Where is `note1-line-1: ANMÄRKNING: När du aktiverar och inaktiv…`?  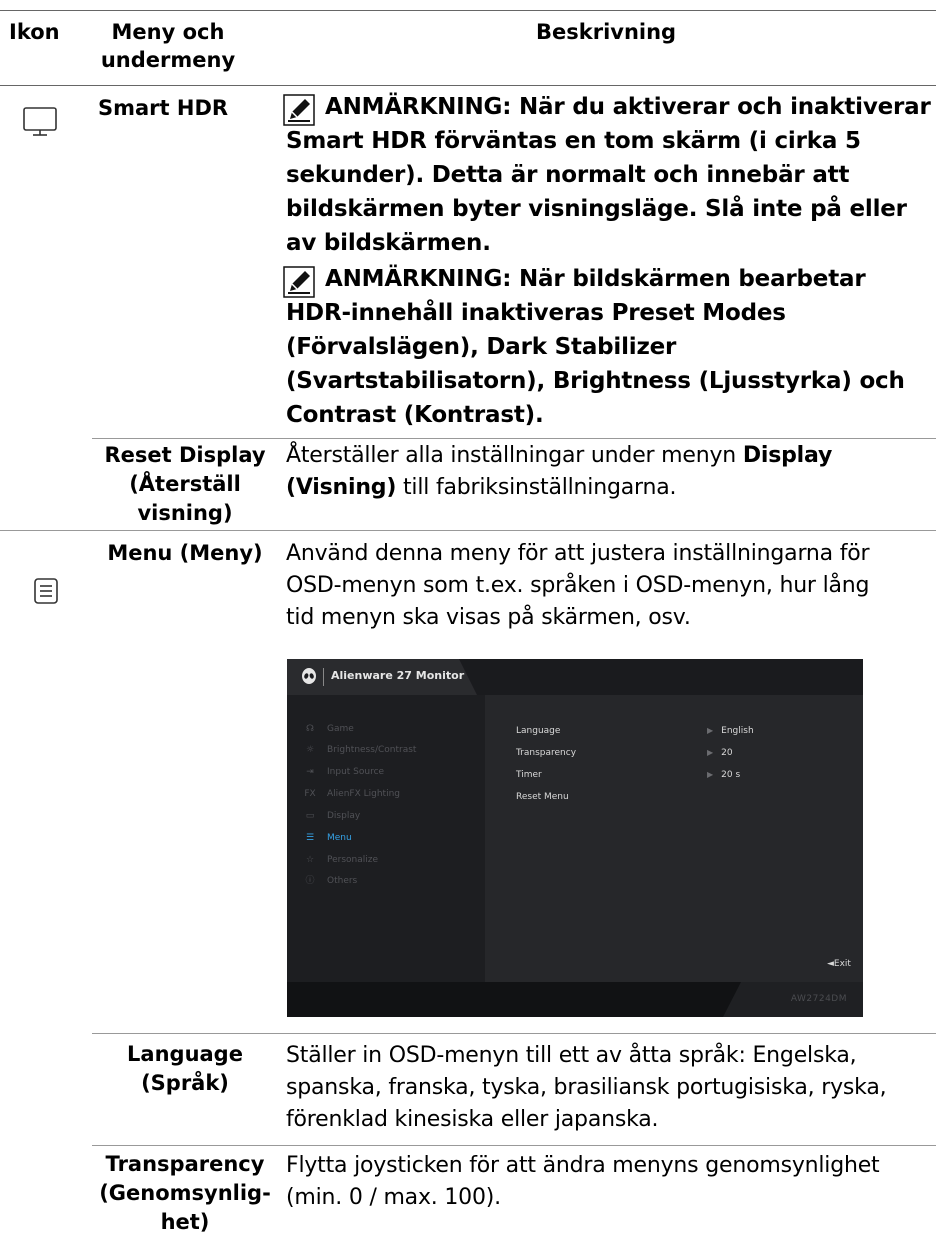 note1-line-1: ANMÄRKNING: När du aktiverar och inaktiv… is located at coordinates (628, 107).